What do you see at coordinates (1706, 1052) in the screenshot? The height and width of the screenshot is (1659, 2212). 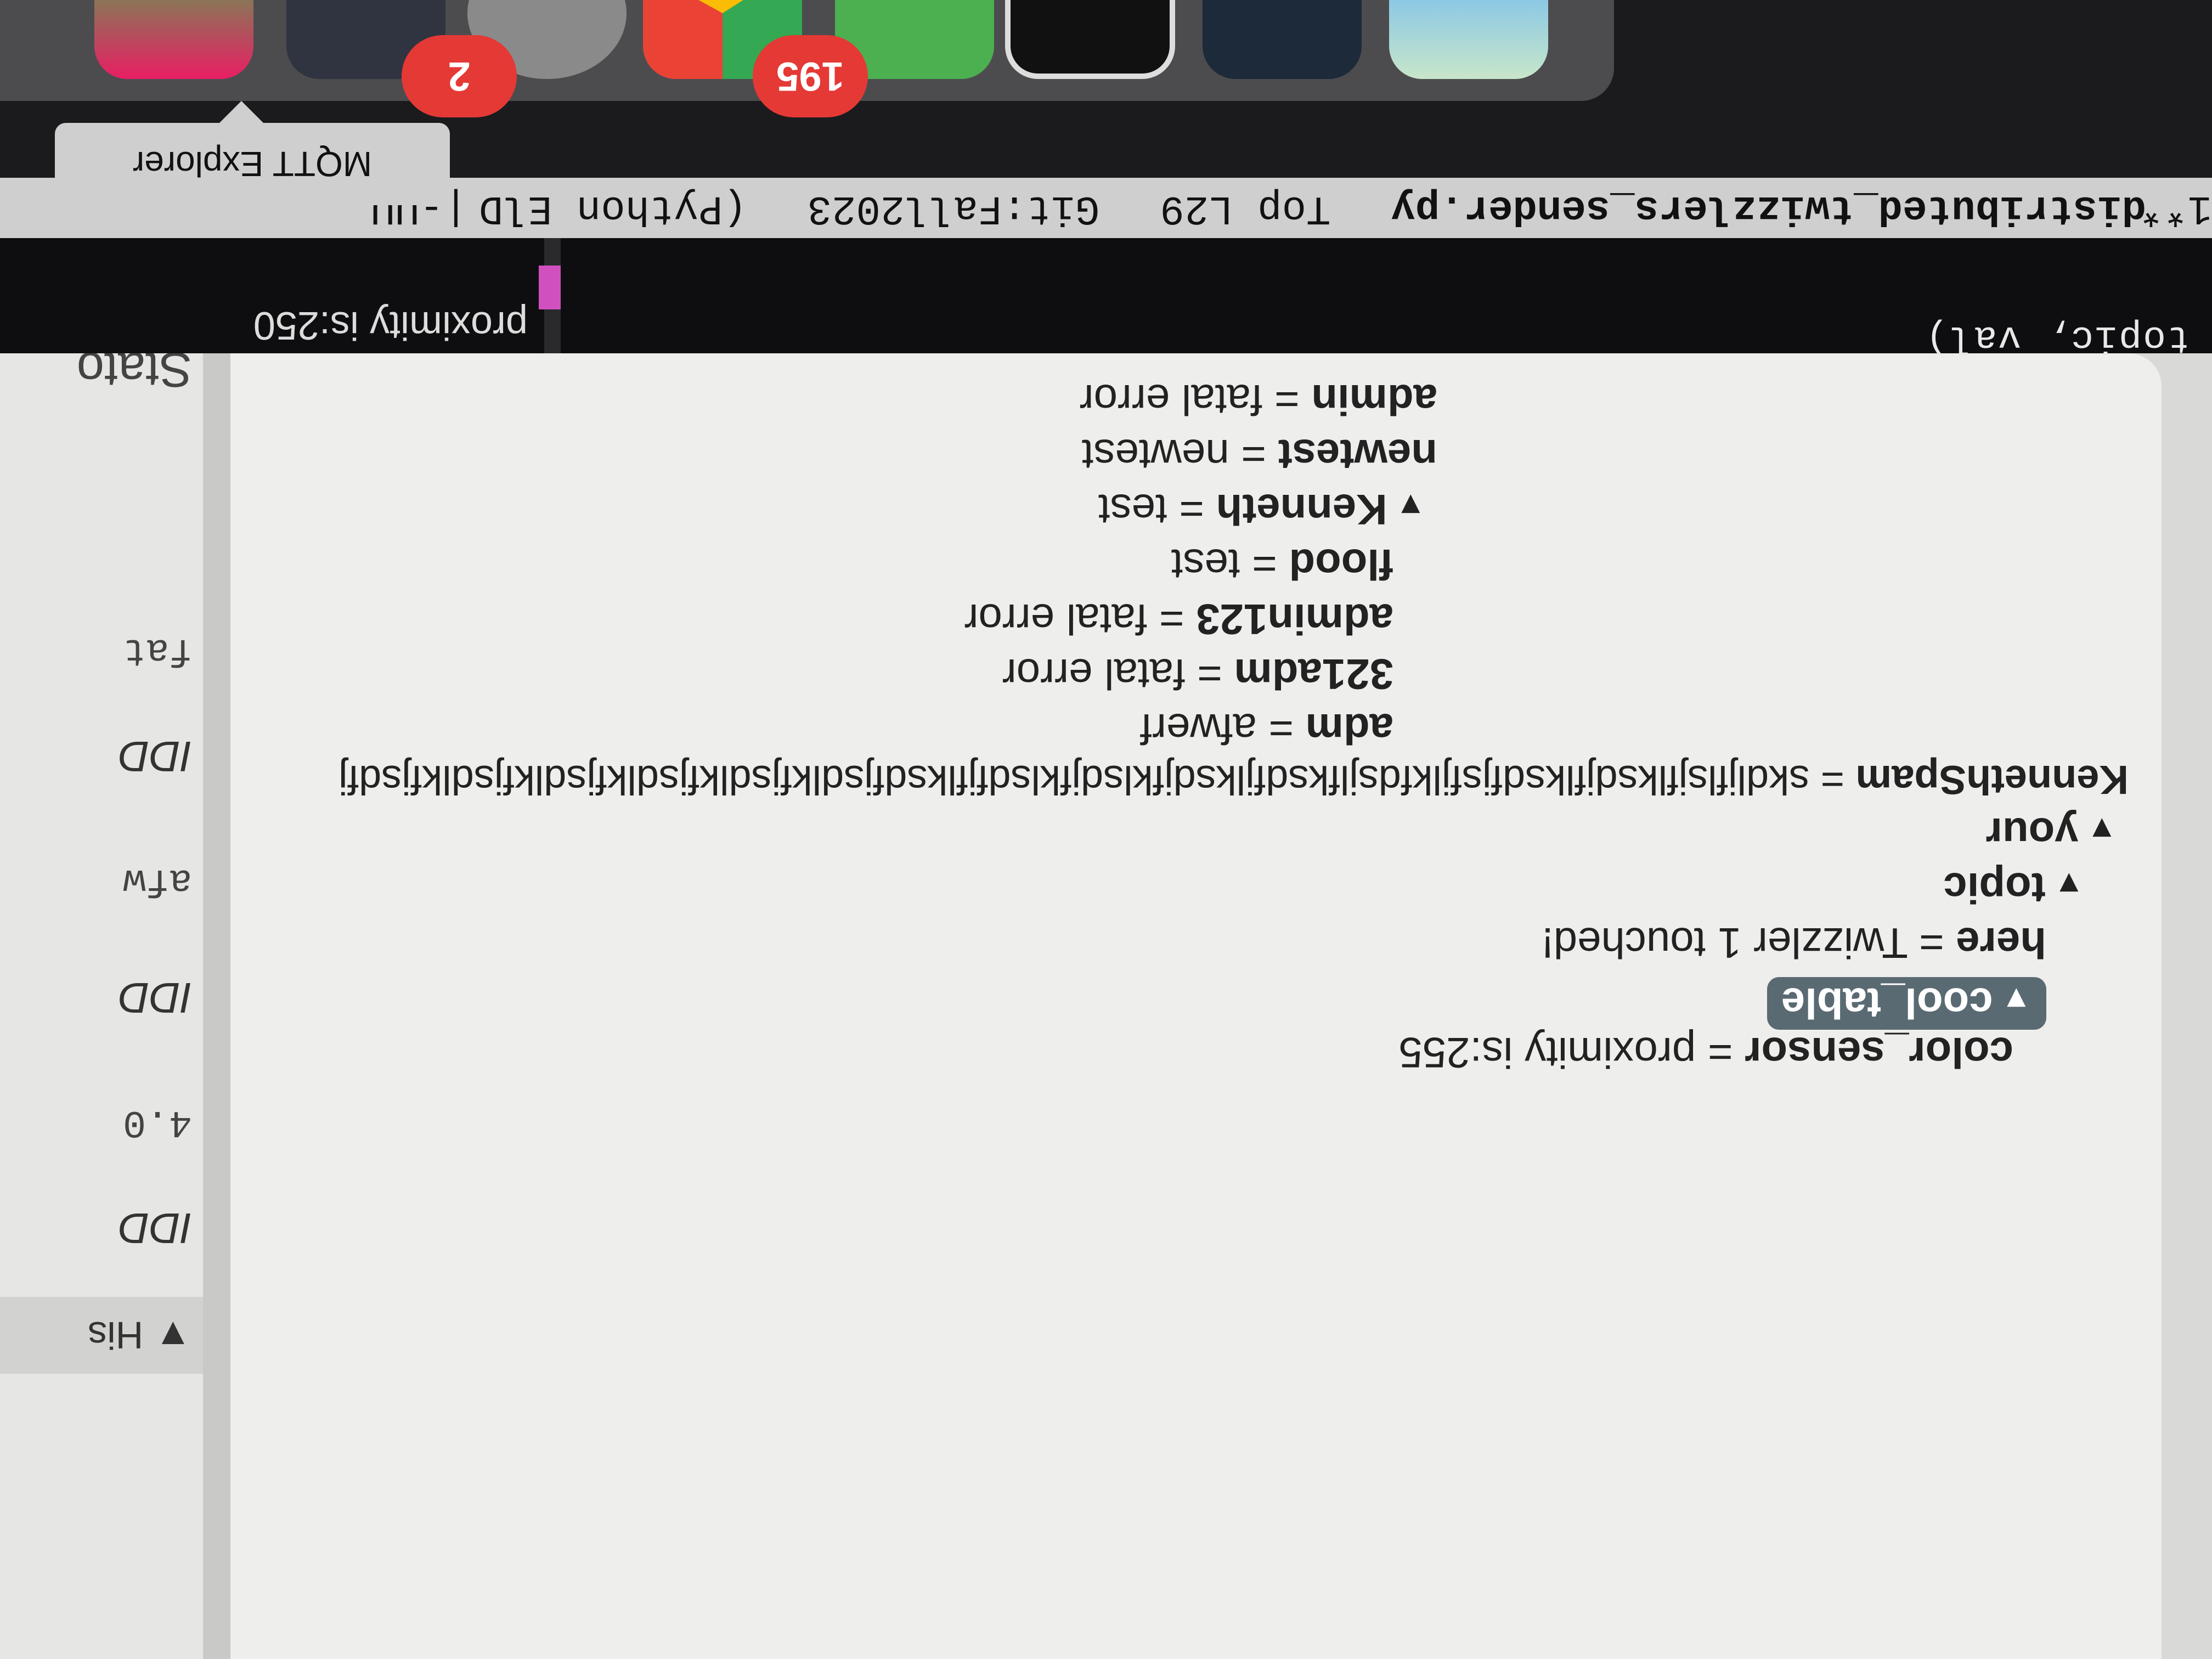 I see `tree-node-color-sensor: color_sensor = proximity is:255` at bounding box center [1706, 1052].